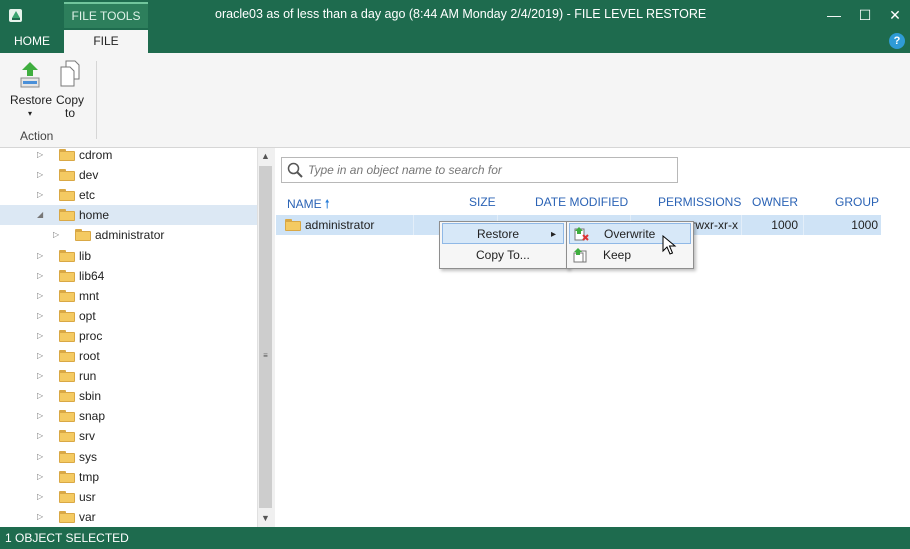  I want to click on tree-item: ▷ proc, so click(128, 336).